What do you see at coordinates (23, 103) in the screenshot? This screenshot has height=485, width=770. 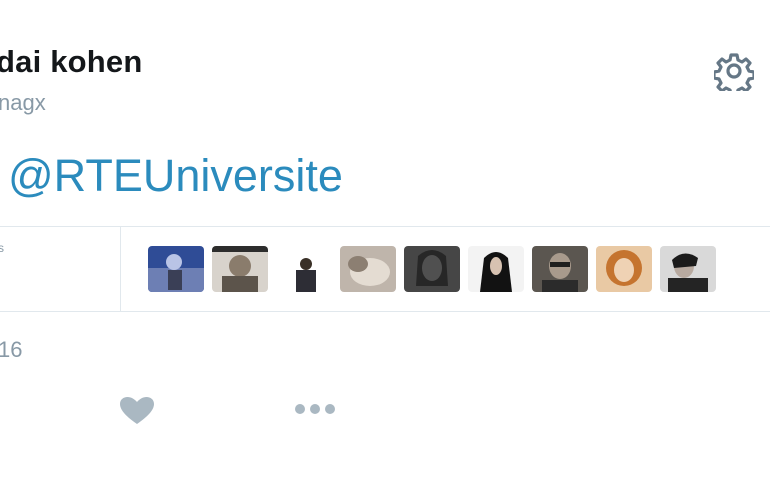 I see `user-handle: nagx` at bounding box center [23, 103].